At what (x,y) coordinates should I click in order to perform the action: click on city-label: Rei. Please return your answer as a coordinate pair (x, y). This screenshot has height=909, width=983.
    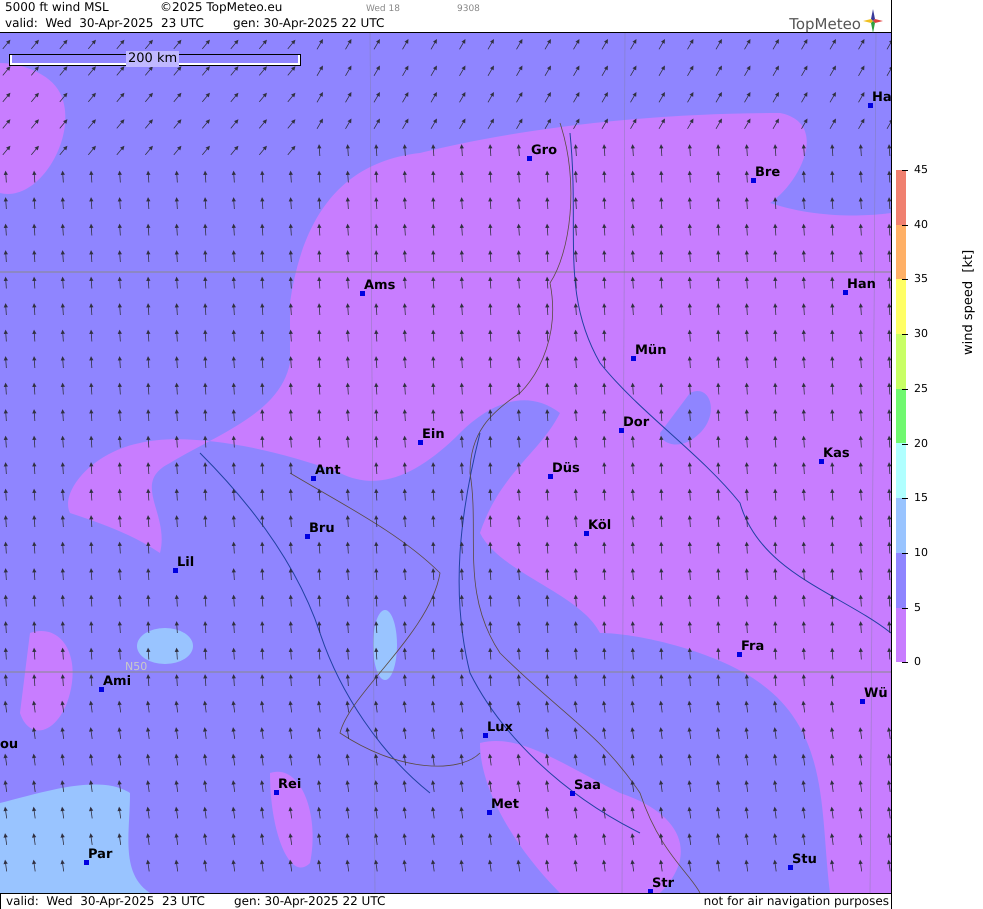
    Looking at the image, I should click on (290, 784).